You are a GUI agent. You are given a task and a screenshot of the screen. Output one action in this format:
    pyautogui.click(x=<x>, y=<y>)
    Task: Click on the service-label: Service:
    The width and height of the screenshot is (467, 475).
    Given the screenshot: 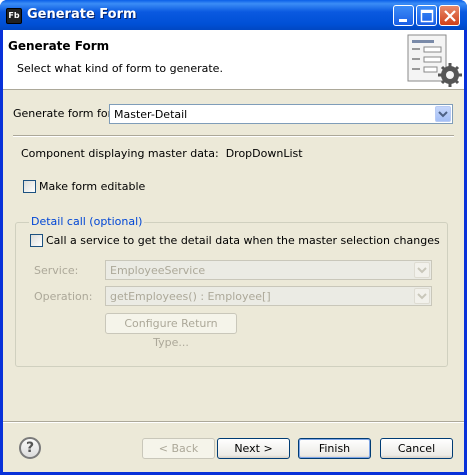 What is the action you would take?
    pyautogui.click(x=56, y=270)
    